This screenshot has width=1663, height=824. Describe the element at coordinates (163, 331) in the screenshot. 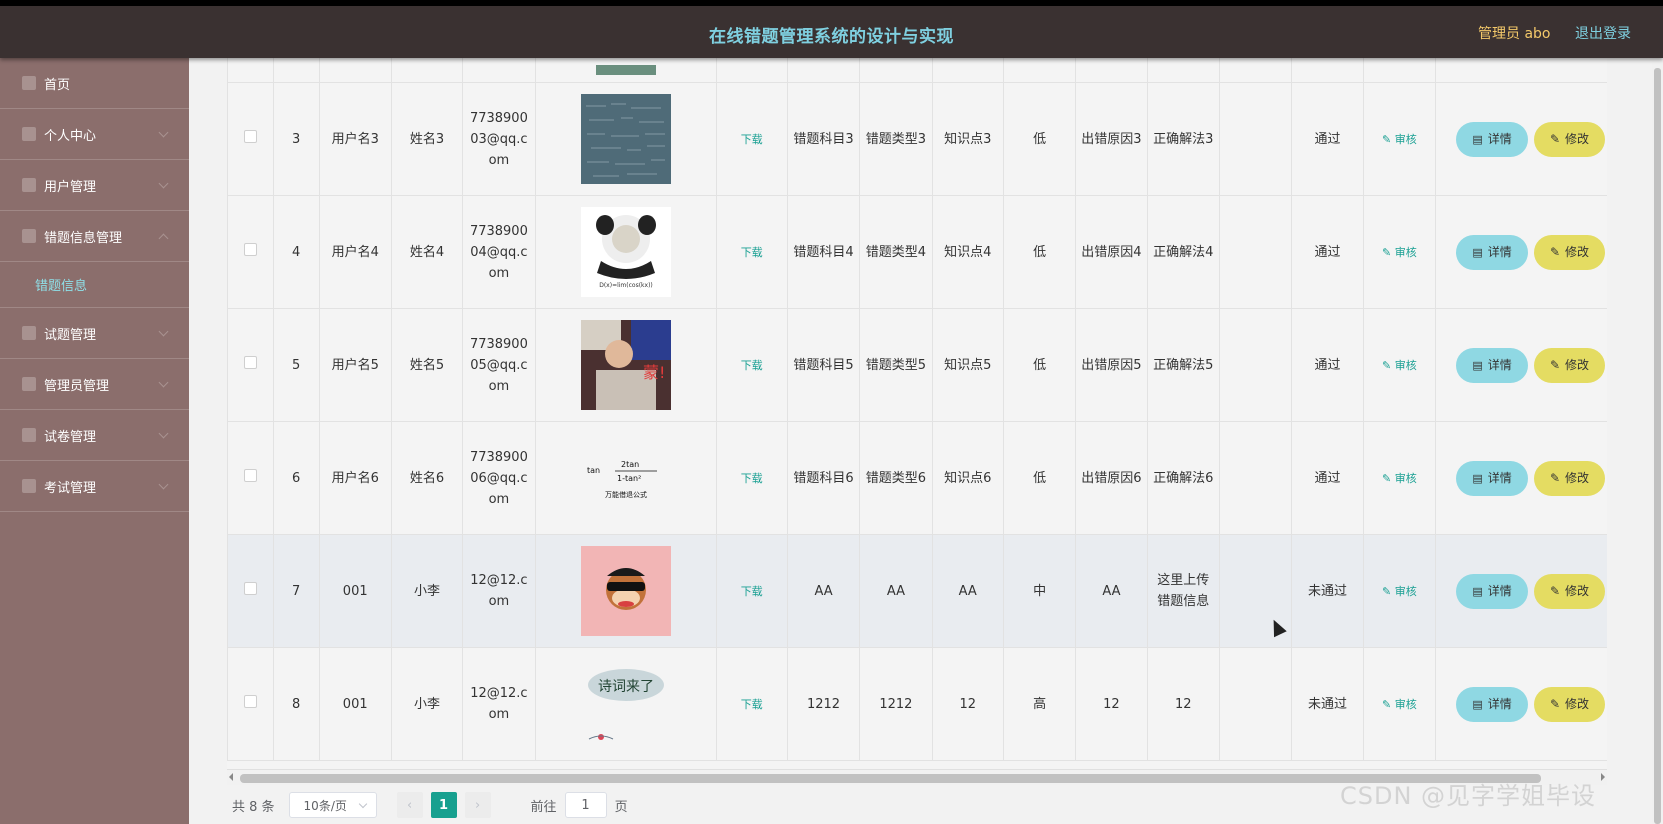

I see `chevron-down-icon` at that location.